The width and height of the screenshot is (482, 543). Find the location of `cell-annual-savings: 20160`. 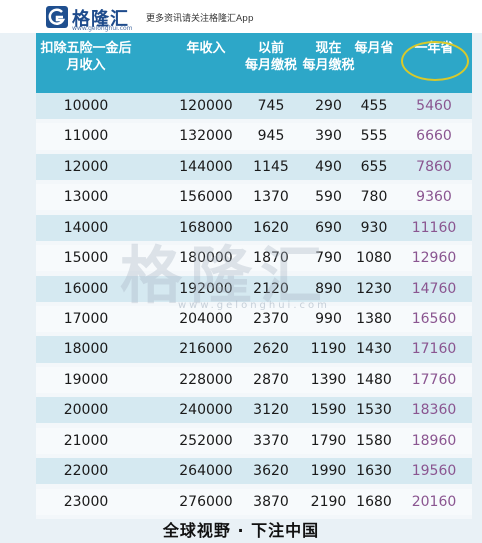

cell-annual-savings: 20160 is located at coordinates (434, 501).